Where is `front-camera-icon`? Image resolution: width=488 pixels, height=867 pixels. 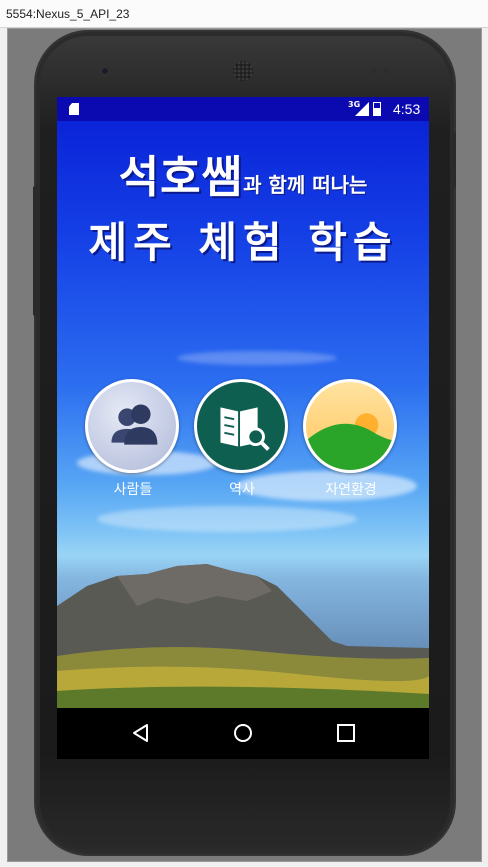 front-camera-icon is located at coordinates (105, 71).